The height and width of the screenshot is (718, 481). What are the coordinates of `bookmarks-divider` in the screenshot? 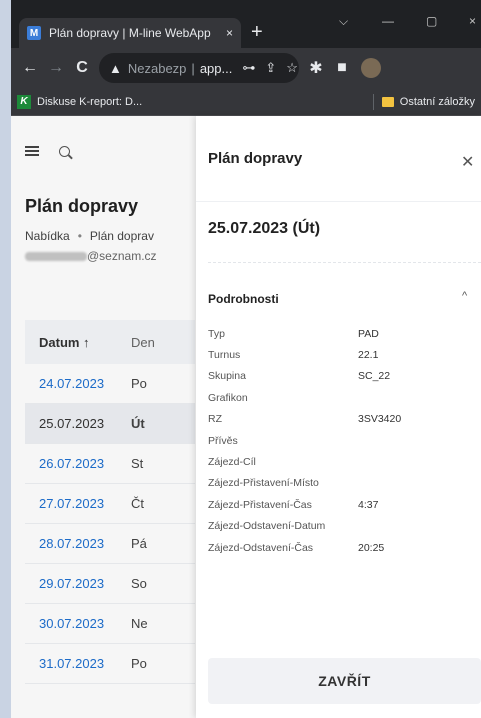 It's located at (373, 101).